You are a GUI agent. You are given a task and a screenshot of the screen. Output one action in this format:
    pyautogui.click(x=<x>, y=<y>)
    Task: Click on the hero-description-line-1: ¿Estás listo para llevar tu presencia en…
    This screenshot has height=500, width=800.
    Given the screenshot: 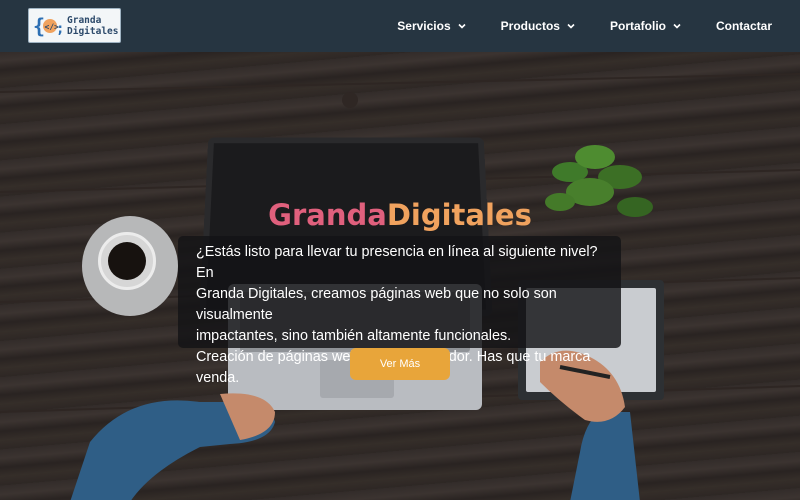 What is the action you would take?
    pyautogui.click(x=397, y=262)
    